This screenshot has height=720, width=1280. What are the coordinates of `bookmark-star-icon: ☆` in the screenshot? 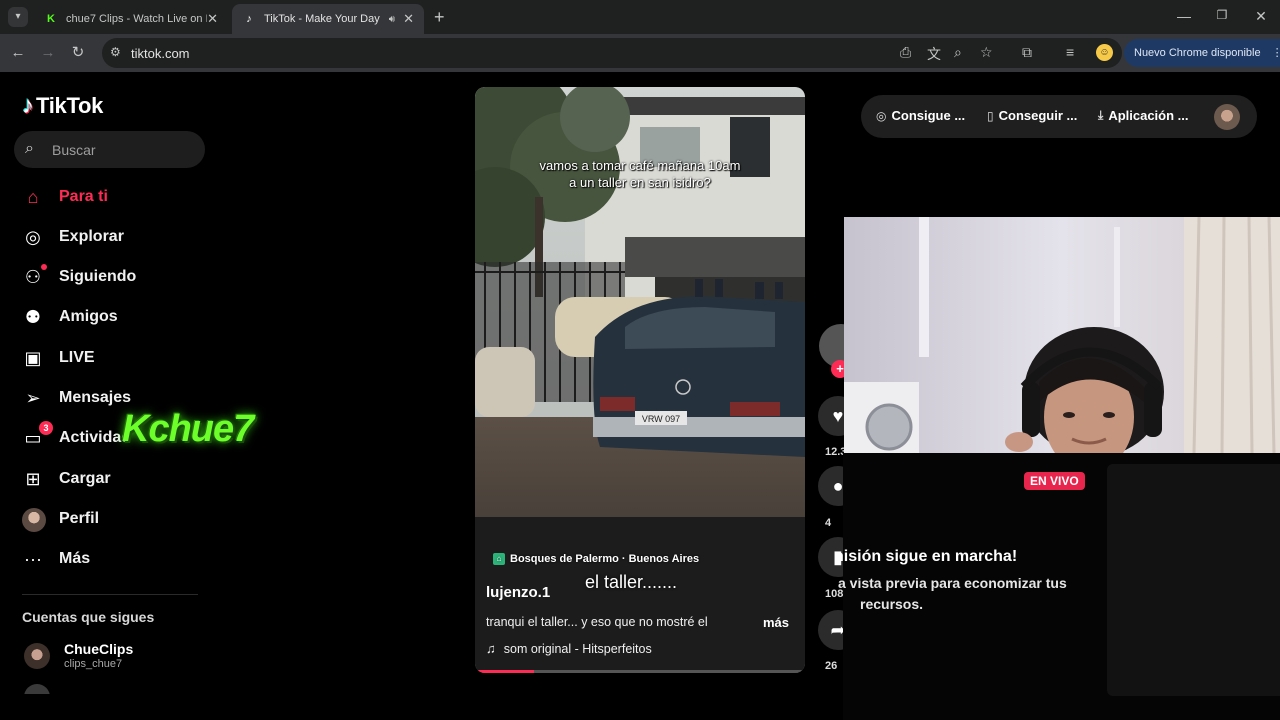 It's located at (986, 52).